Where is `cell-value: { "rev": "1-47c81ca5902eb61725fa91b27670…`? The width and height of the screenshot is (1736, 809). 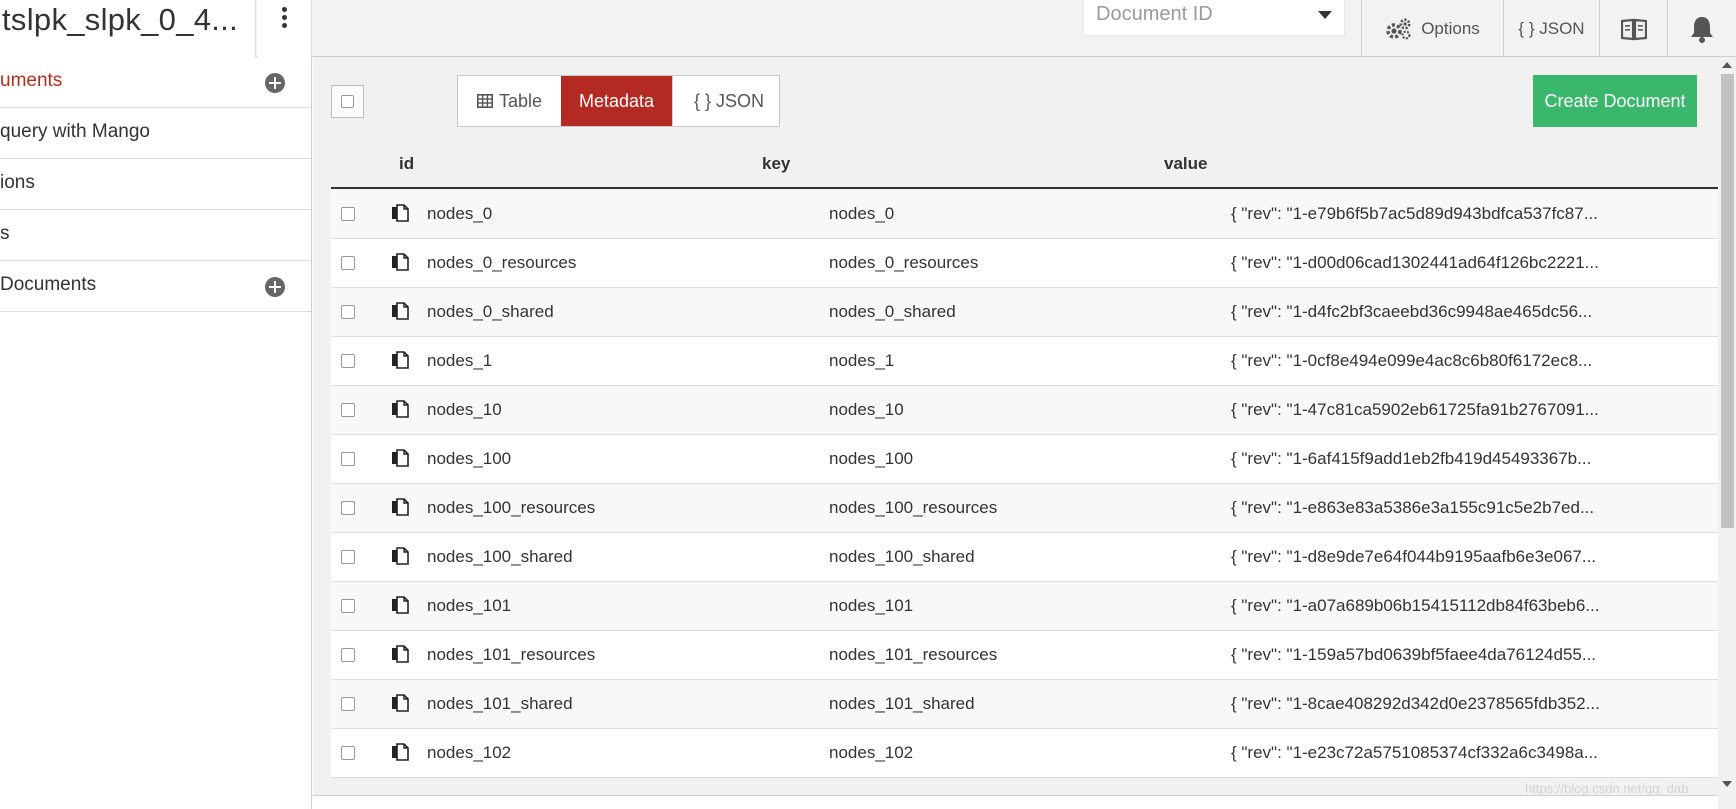
cell-value: { "rev": "1-47c81ca5902eb61725fa91b27670… is located at coordinates (1415, 409).